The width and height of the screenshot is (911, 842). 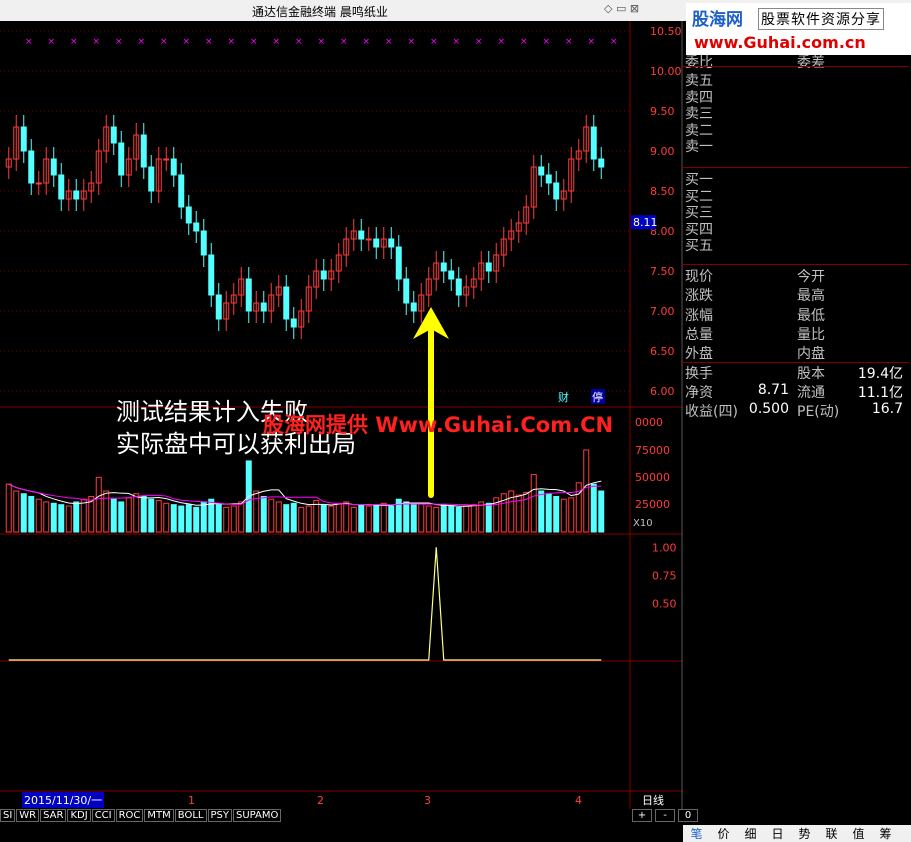 What do you see at coordinates (621, 8) in the screenshot?
I see `window-controls: ◇ ▭ ⊠` at bounding box center [621, 8].